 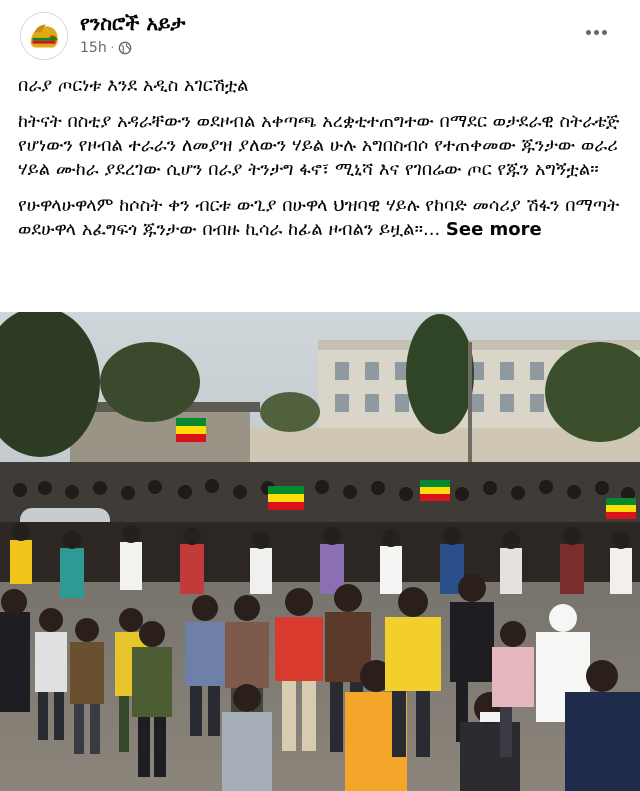 What do you see at coordinates (494, 229) in the screenshot?
I see `see-more-link: See more` at bounding box center [494, 229].